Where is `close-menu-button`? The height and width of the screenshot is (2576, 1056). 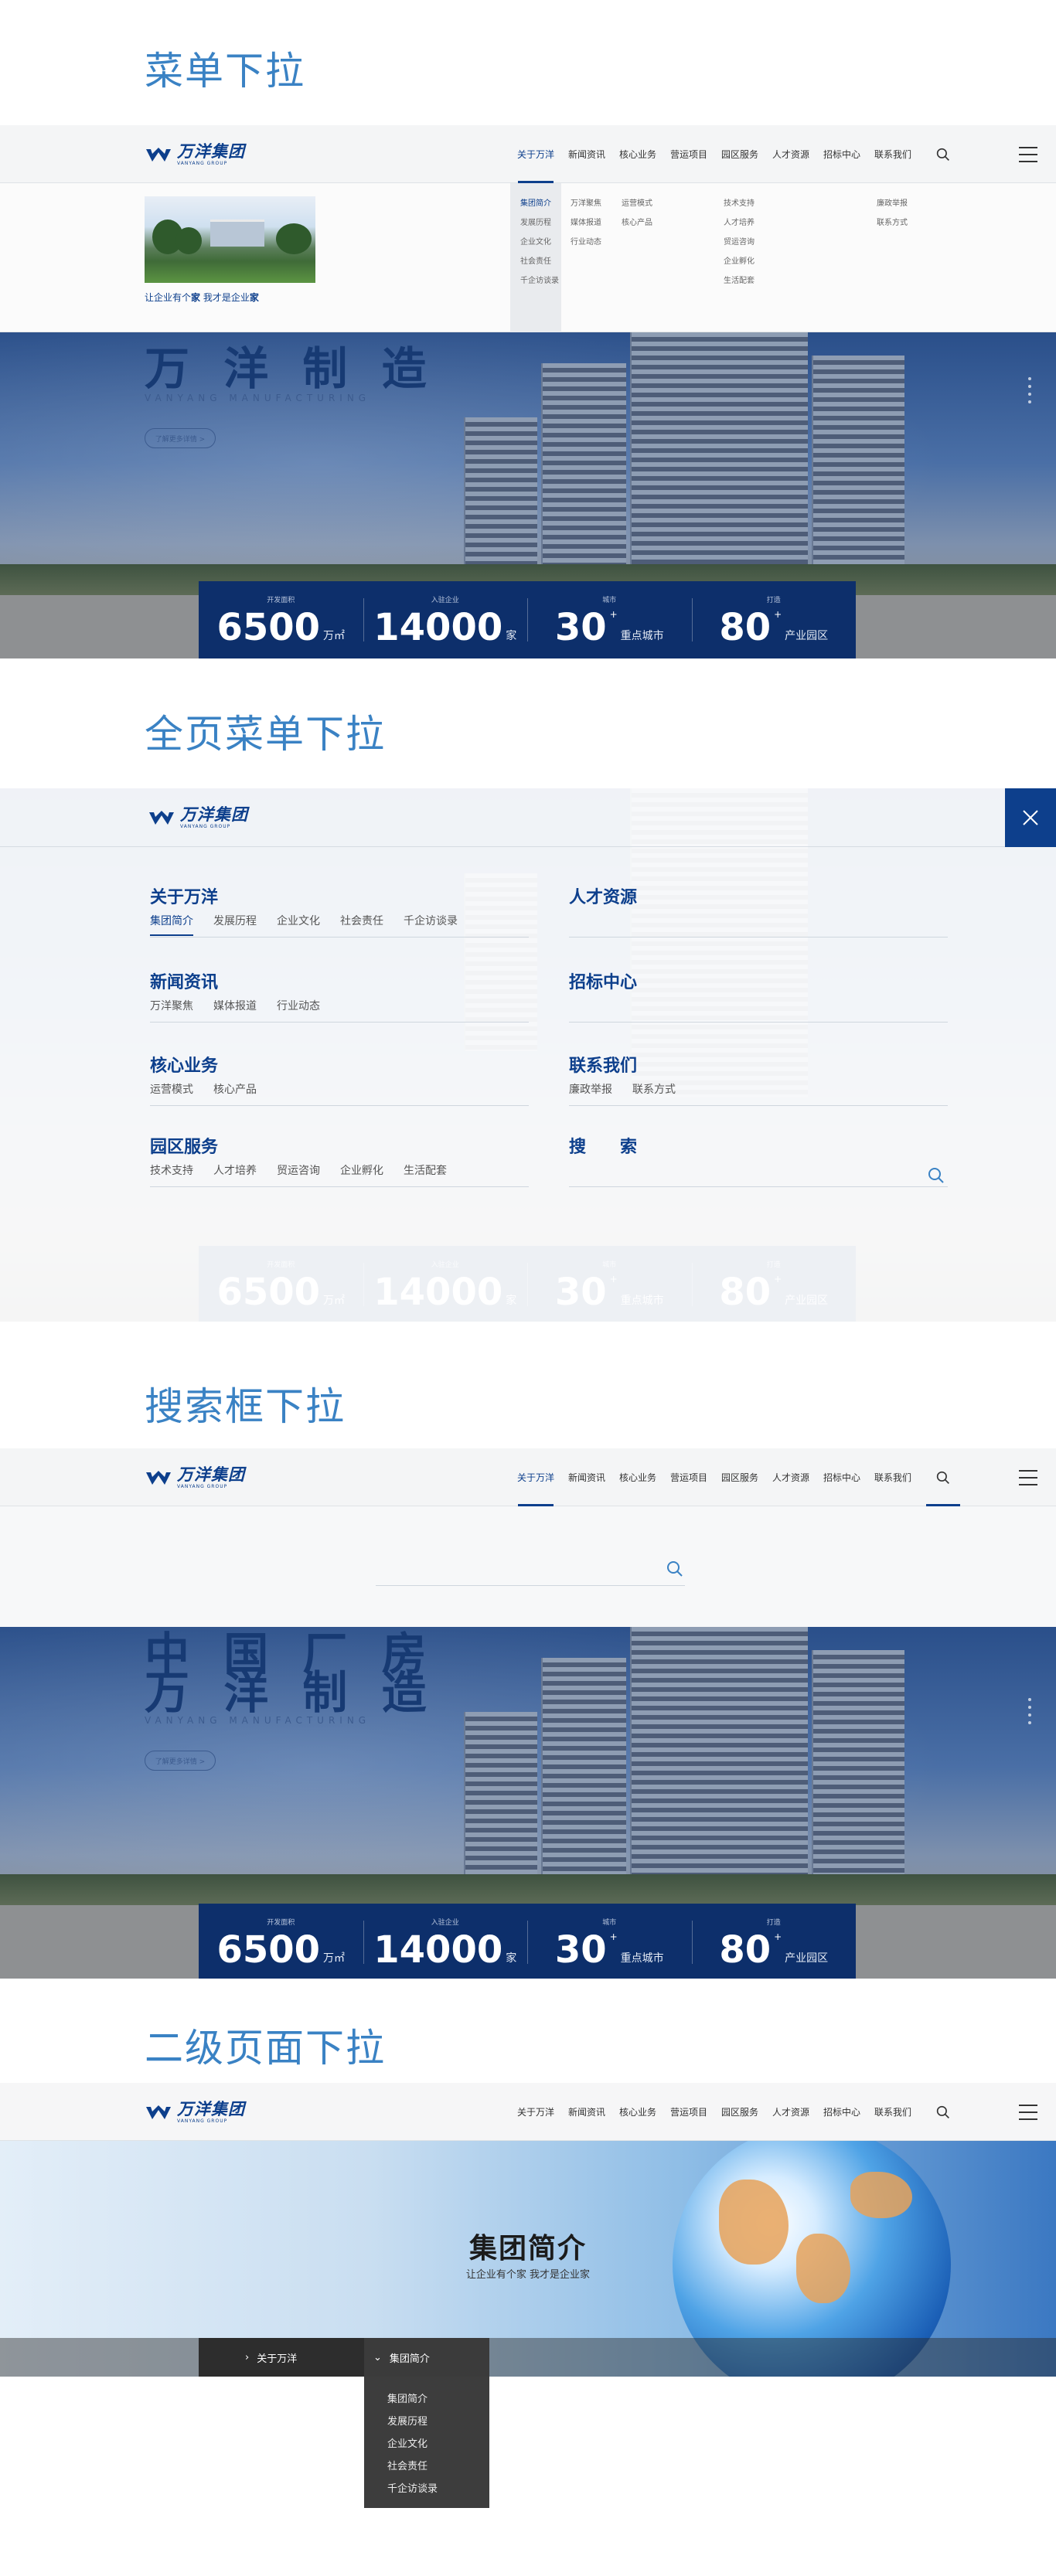
close-menu-button is located at coordinates (1030, 817).